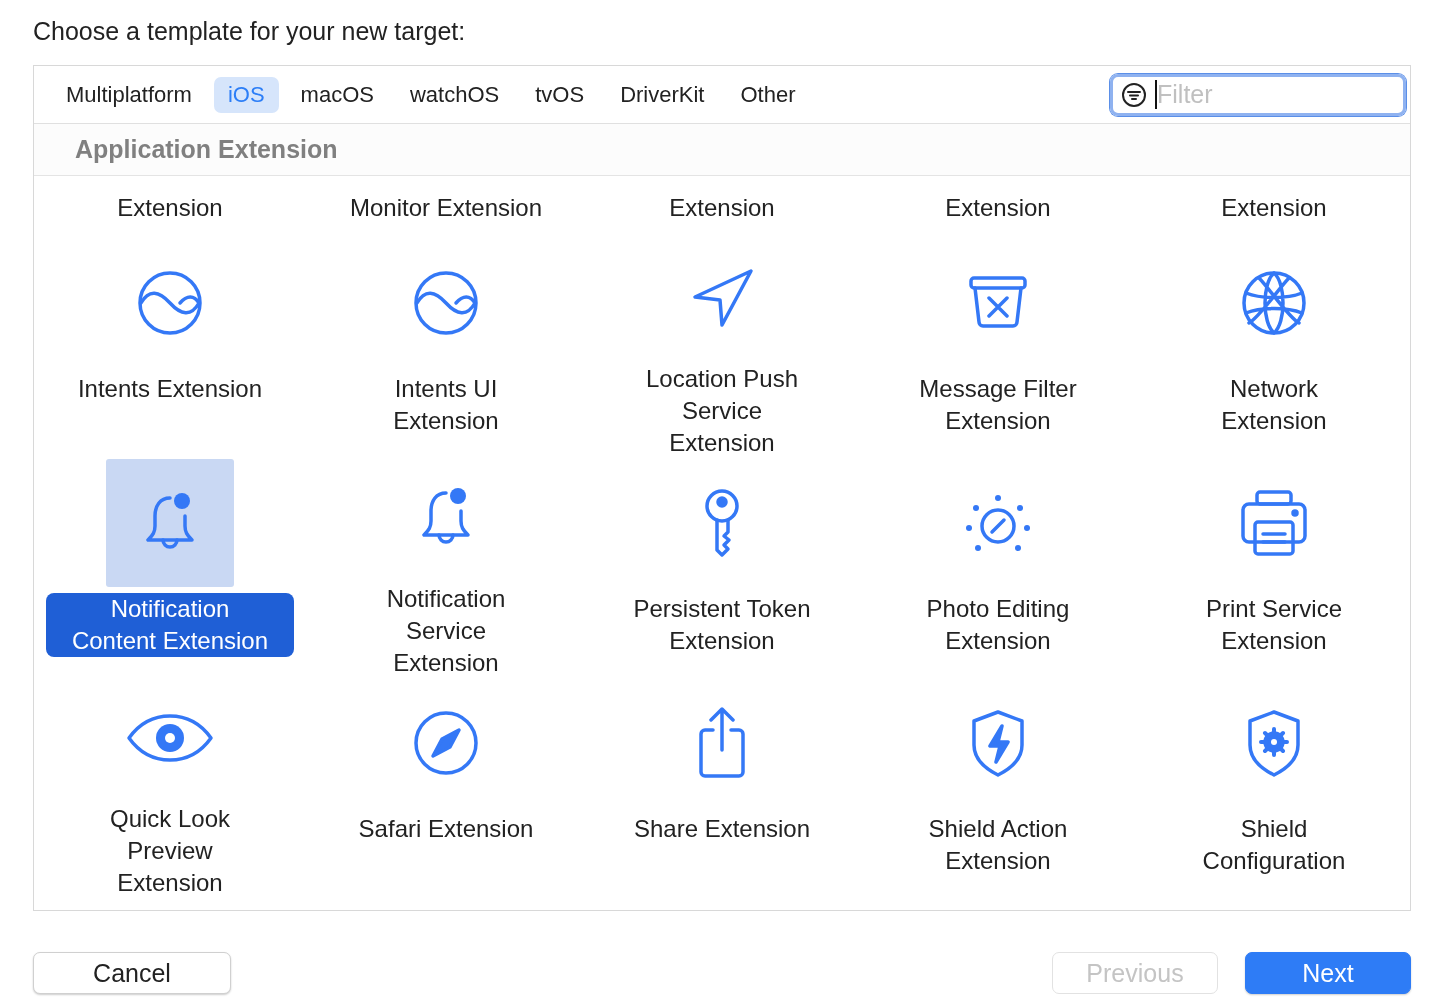 The image size is (1442, 1008). What do you see at coordinates (446, 829) in the screenshot?
I see `template-label: Safari Extension` at bounding box center [446, 829].